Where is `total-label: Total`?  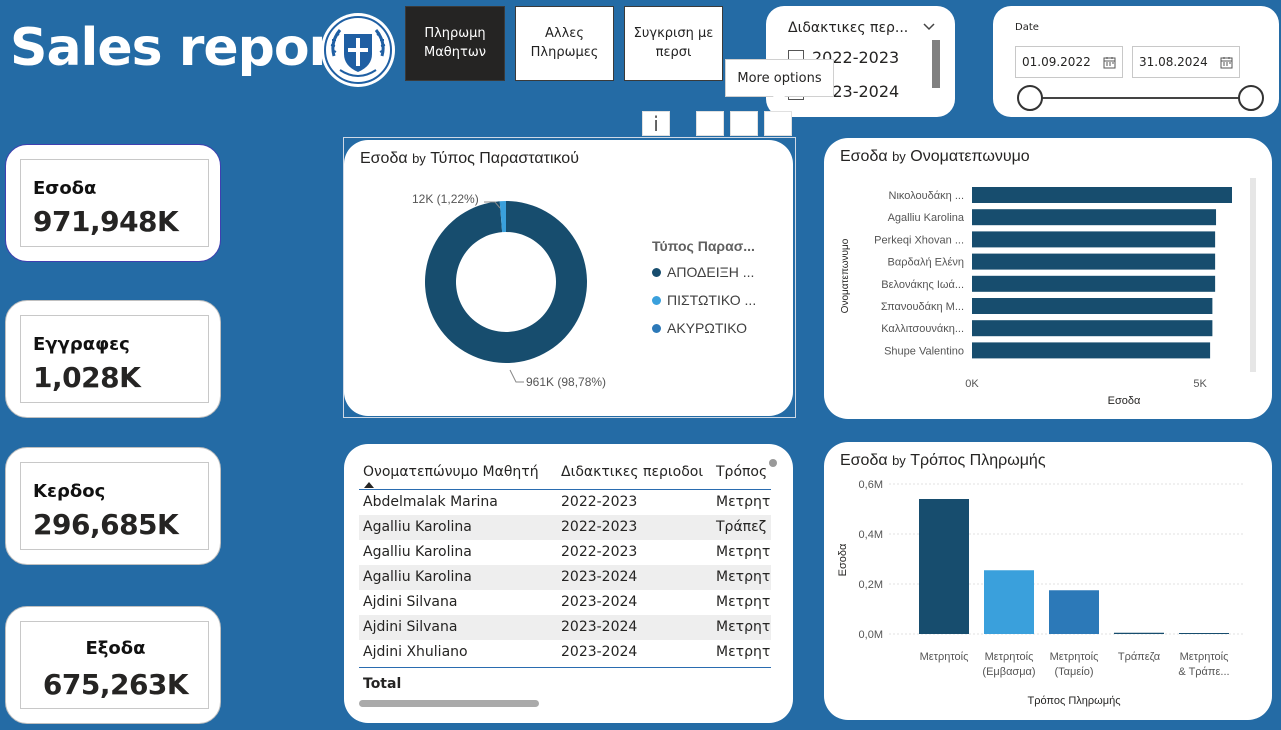
total-label: Total is located at coordinates (382, 684).